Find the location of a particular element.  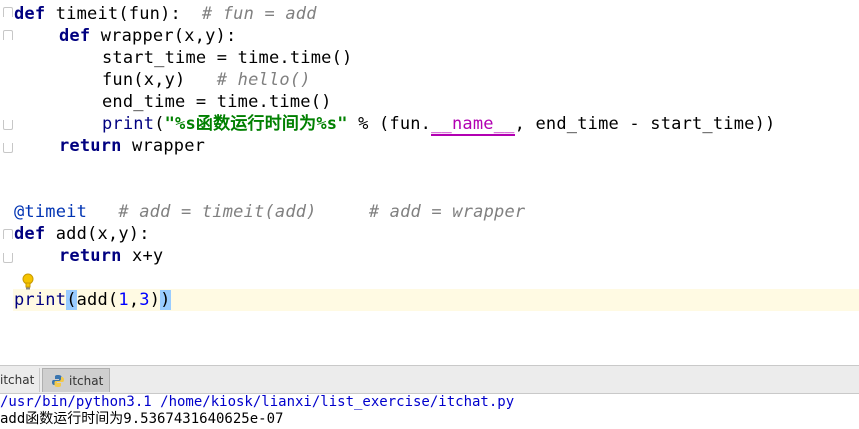

run-tab-bar: itchat itchat is located at coordinates (429, 379).